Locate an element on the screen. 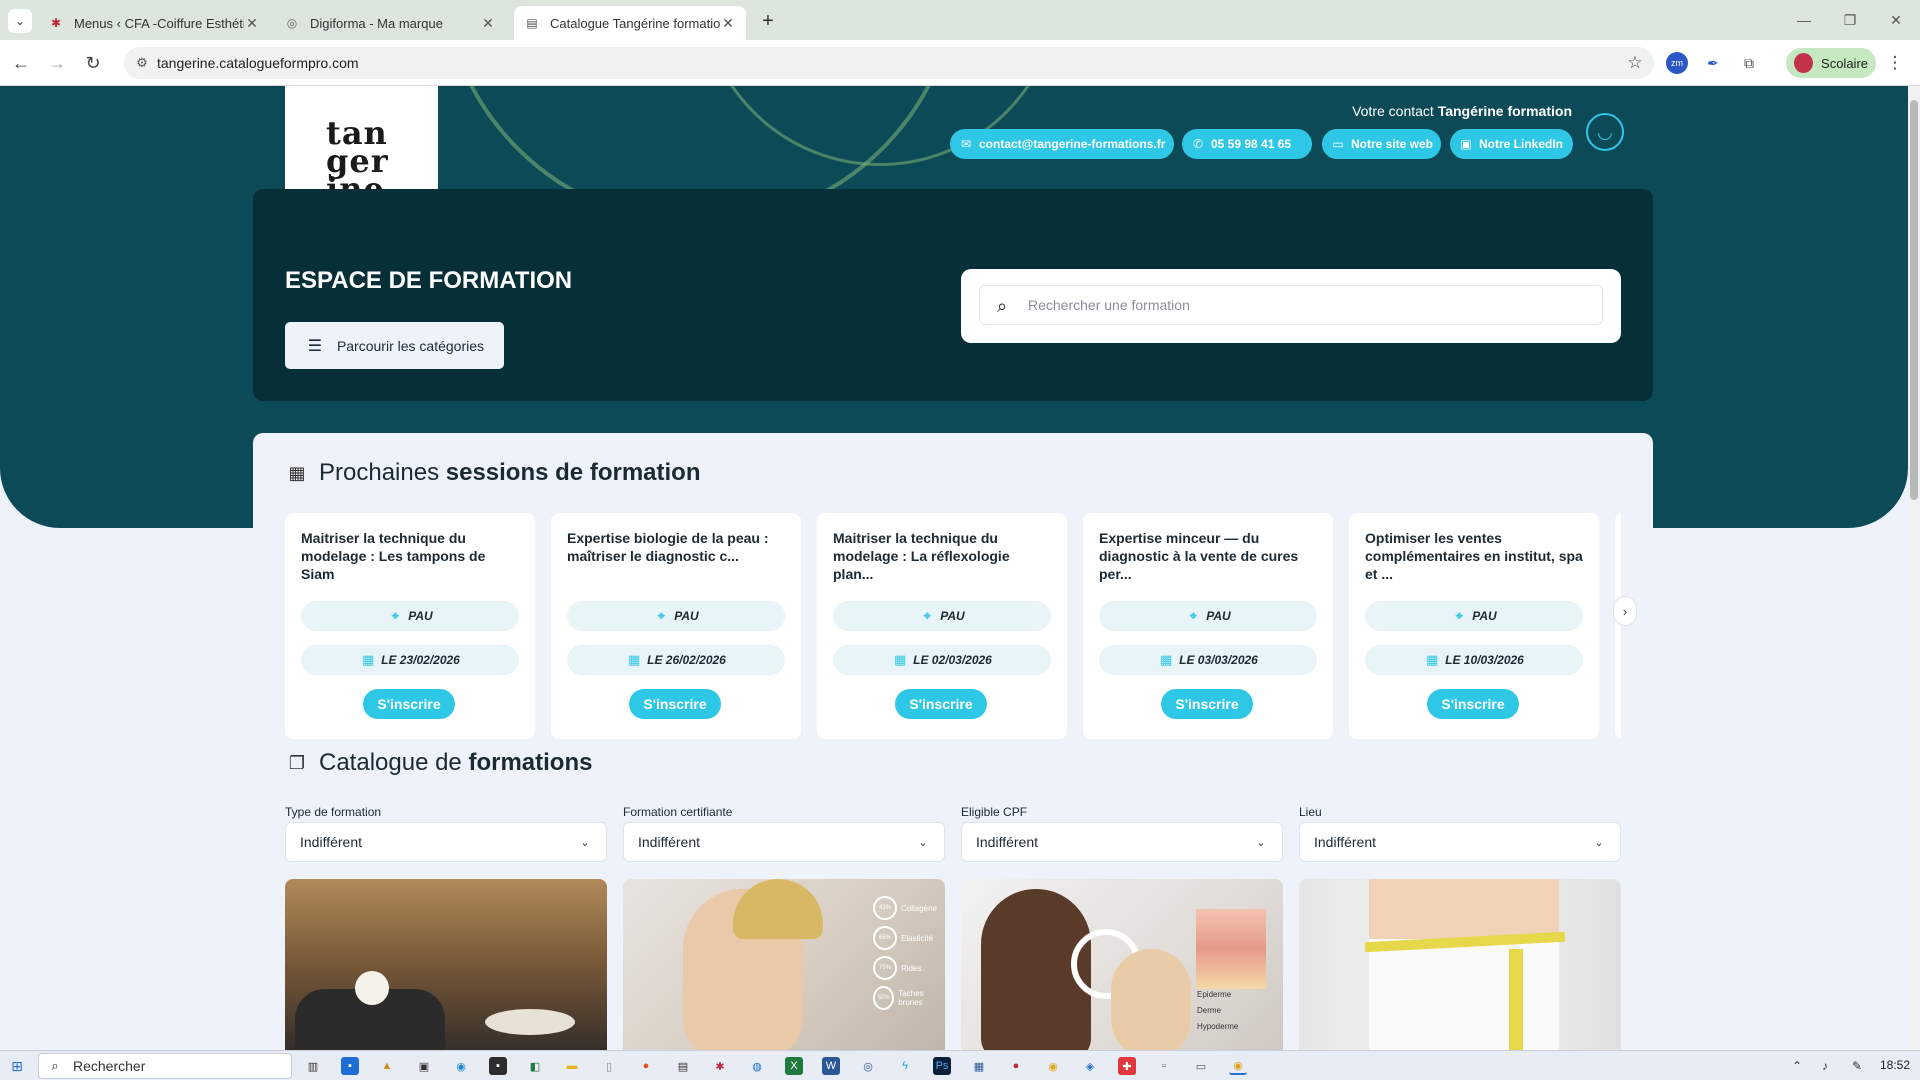  taskbar-app-icon: ▣ is located at coordinates (424, 1066).